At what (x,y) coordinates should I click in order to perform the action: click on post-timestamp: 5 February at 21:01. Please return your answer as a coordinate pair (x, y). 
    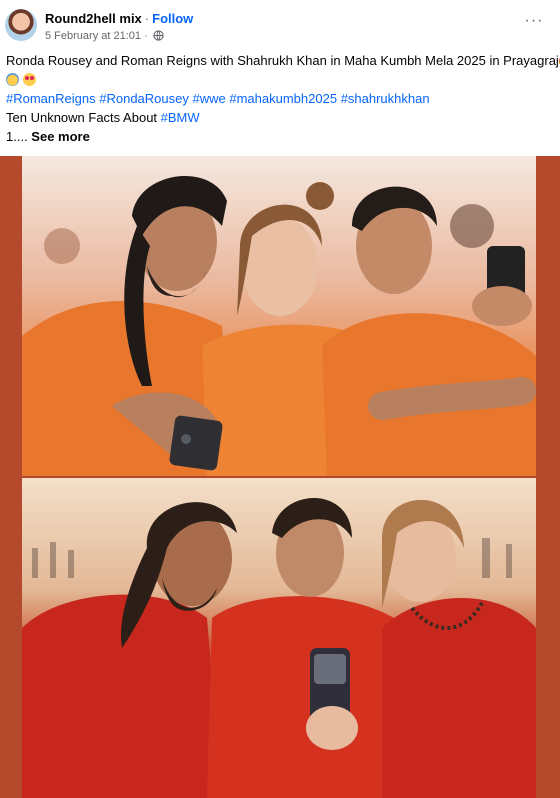
    Looking at the image, I should click on (93, 36).